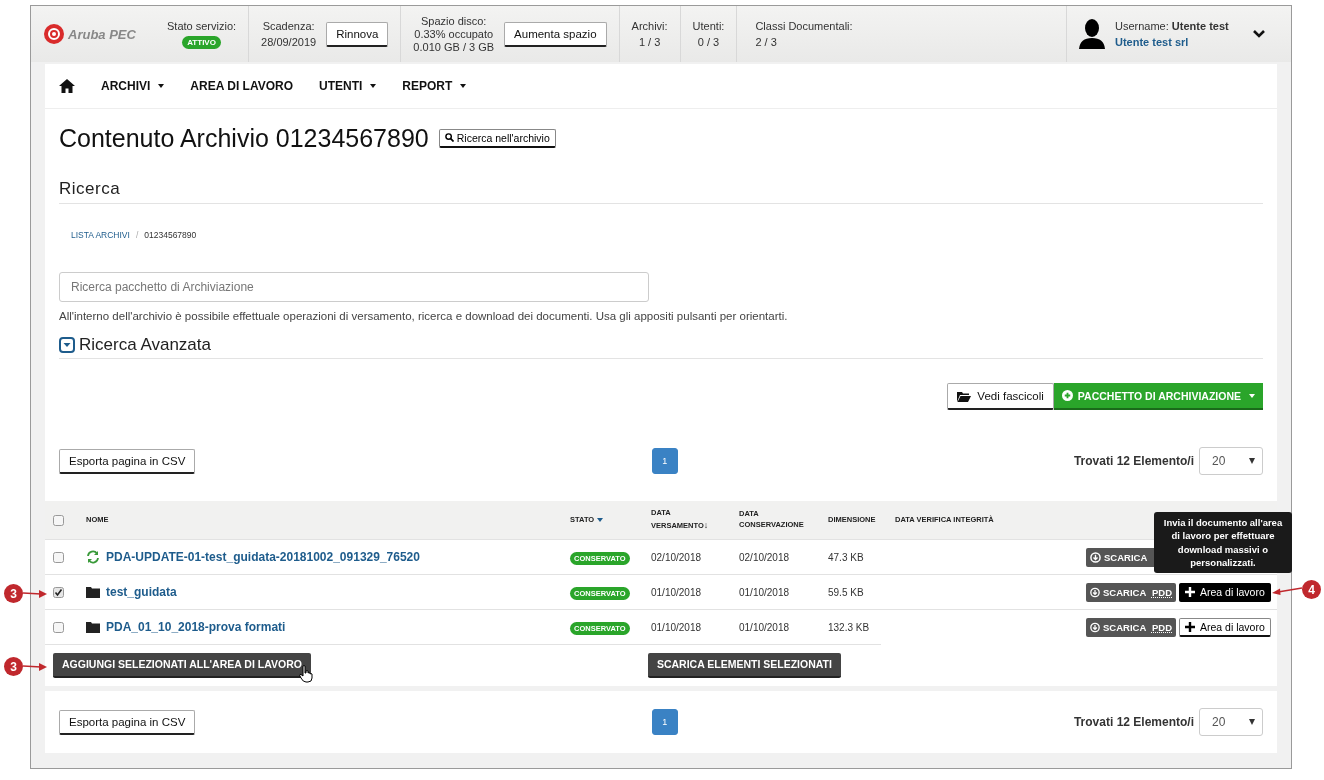 The width and height of the screenshot is (1324, 780). I want to click on table-cell-text: 59.5 KB, so click(846, 592).